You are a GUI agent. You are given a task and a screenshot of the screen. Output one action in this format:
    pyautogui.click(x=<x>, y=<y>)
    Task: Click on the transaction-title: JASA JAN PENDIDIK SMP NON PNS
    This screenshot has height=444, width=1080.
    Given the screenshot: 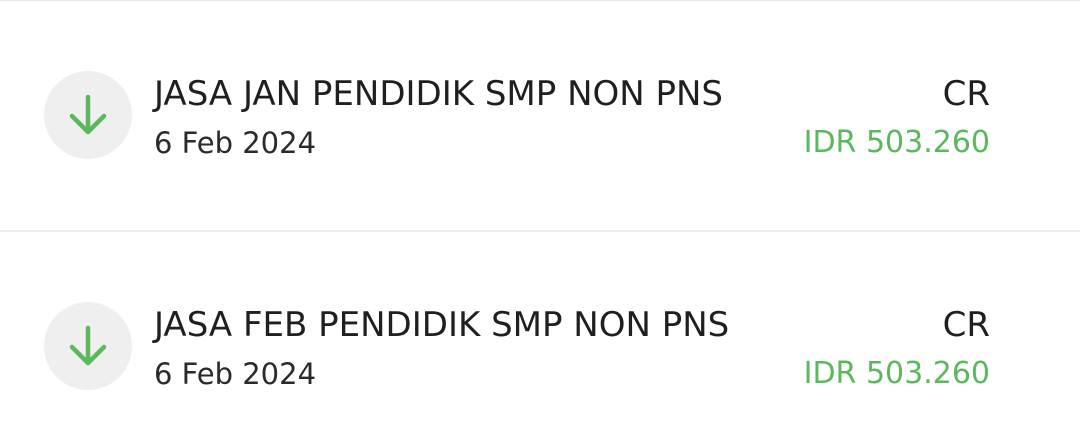 What is the action you would take?
    pyautogui.click(x=439, y=94)
    